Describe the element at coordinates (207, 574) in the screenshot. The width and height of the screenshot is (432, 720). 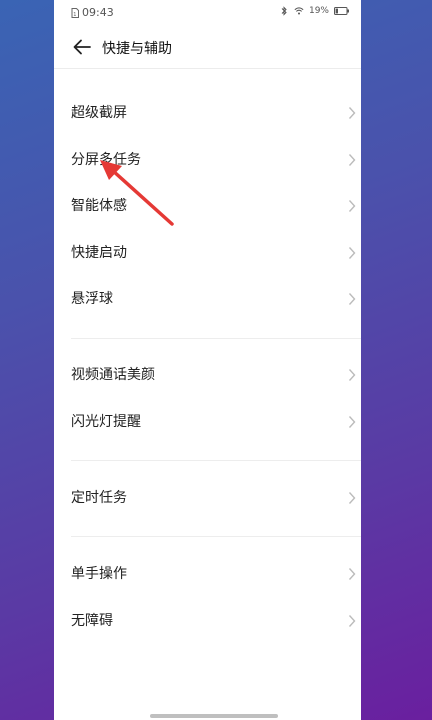
I see `menu-item-one-hand-mode: 单手操作` at that location.